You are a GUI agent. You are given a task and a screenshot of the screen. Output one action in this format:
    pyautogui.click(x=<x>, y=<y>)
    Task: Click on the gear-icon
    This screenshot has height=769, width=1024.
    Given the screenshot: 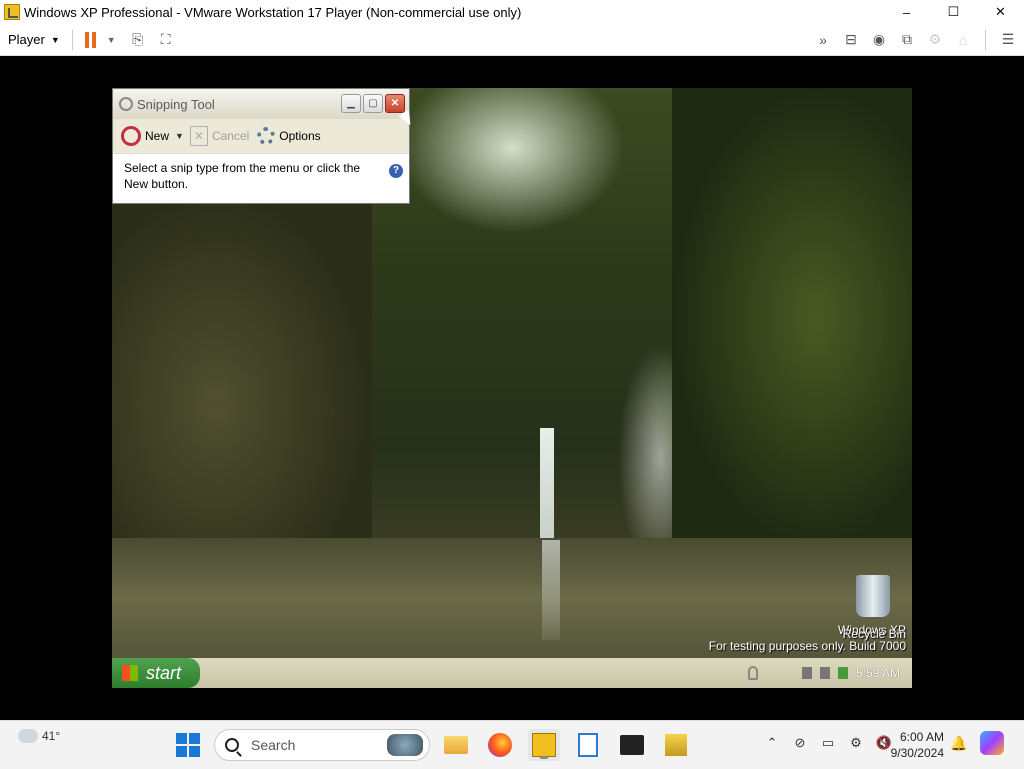 What is the action you would take?
    pyautogui.click(x=266, y=136)
    